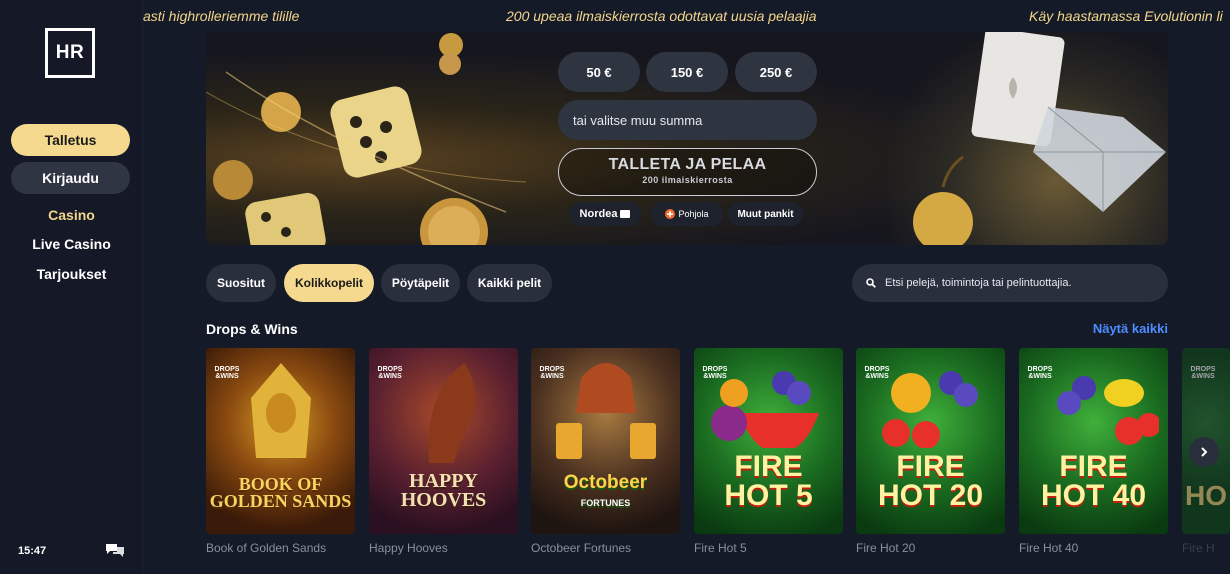 This screenshot has width=1230, height=574. I want to click on game-card: DROPS &WINS FIRE HOT 40, so click(1093, 441).